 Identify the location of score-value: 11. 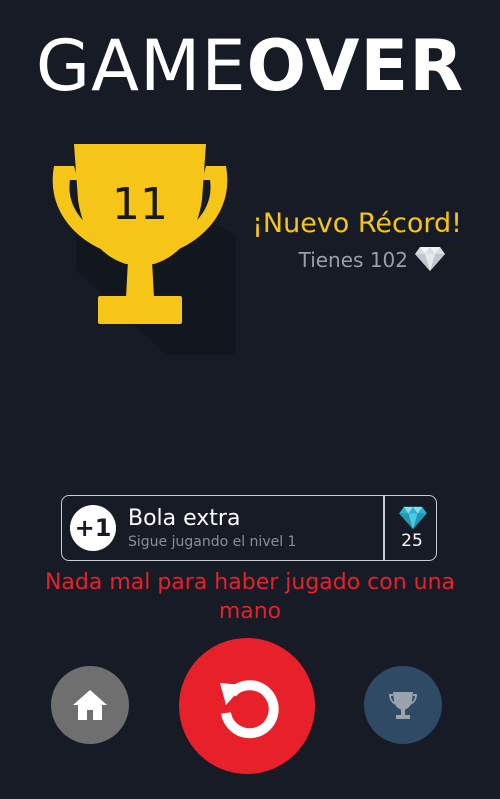
(140, 204).